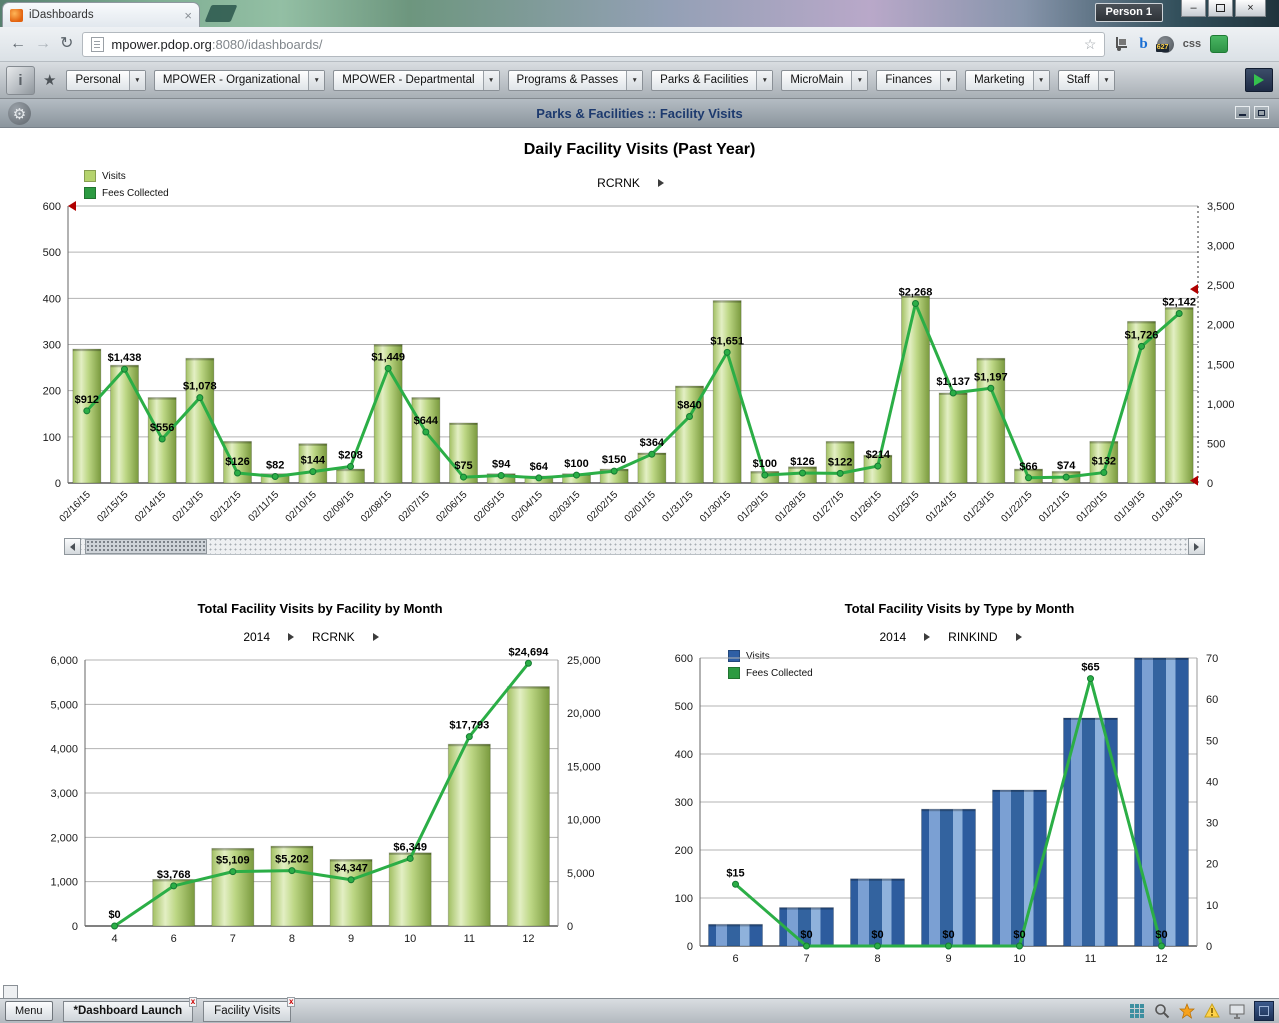 The width and height of the screenshot is (1279, 1023). Describe the element at coordinates (52, 207) in the screenshot. I see `svg-text: 600` at that location.